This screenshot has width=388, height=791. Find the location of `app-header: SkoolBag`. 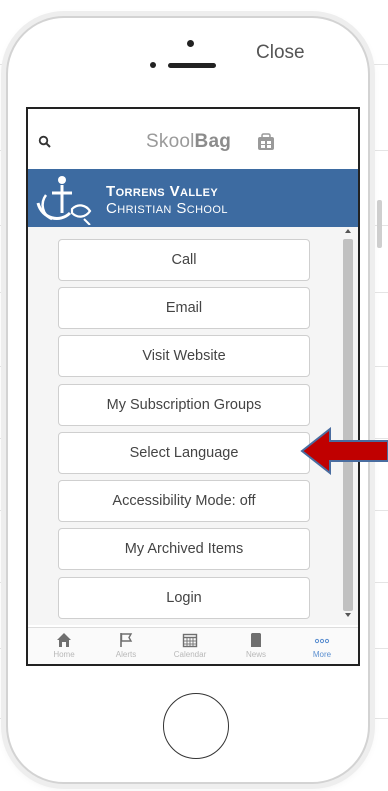

app-header: SkoolBag is located at coordinates (193, 139).